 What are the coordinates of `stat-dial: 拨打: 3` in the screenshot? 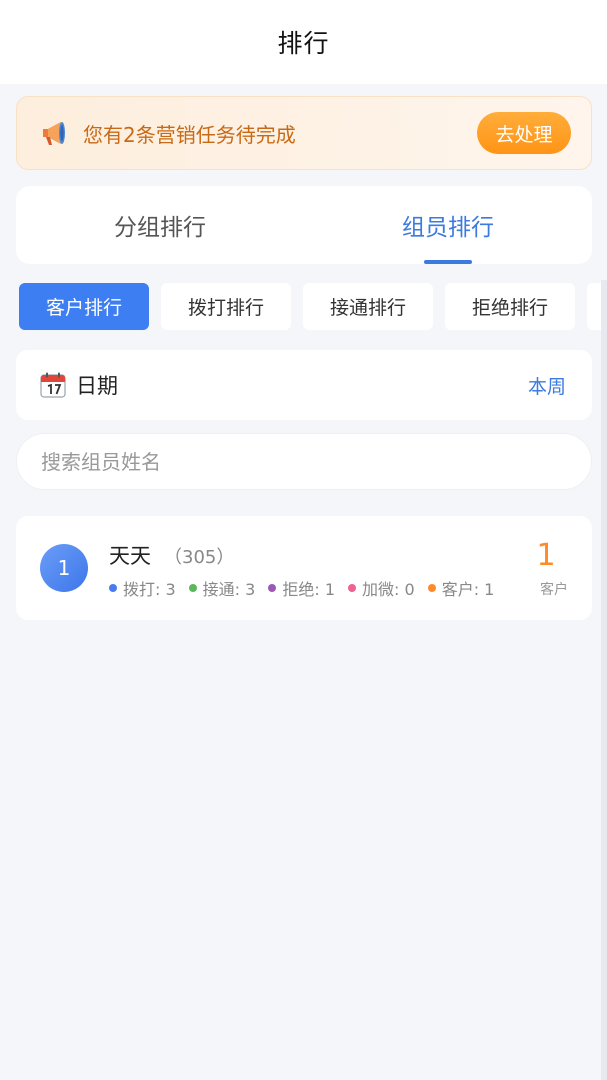 It's located at (142, 588).